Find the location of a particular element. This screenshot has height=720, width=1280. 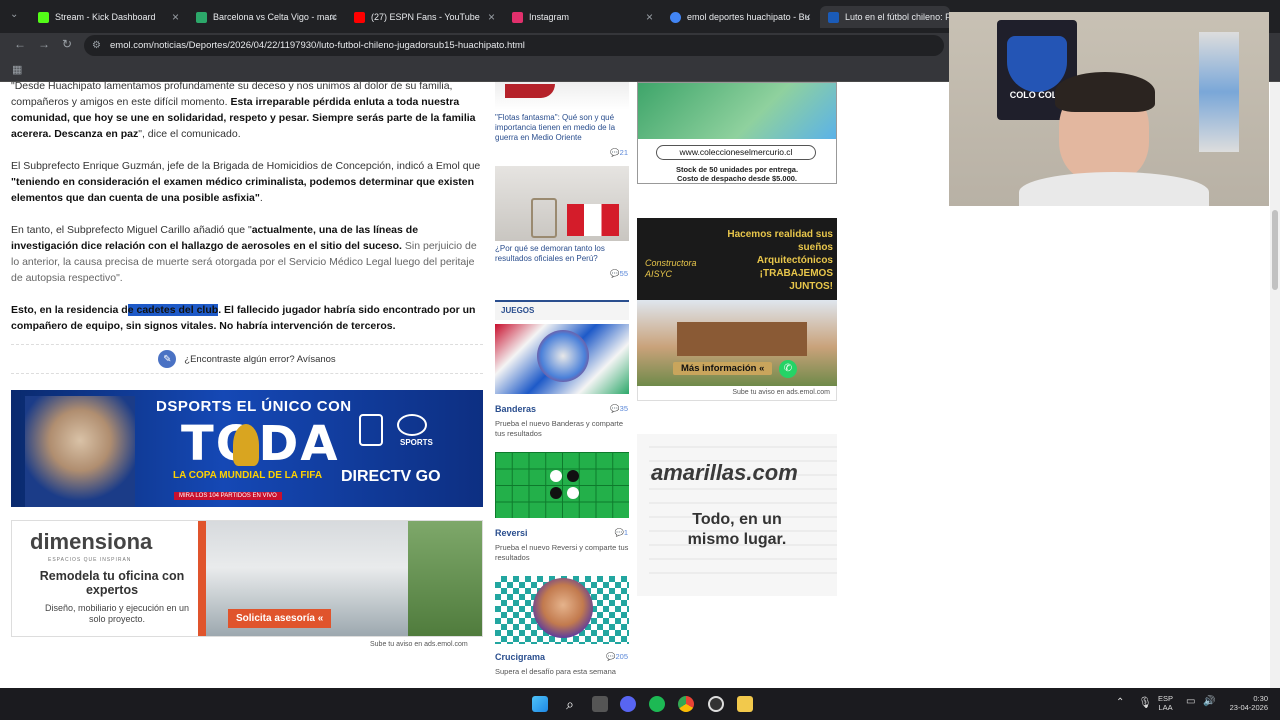

forward-icon: → is located at coordinates (44, 44).